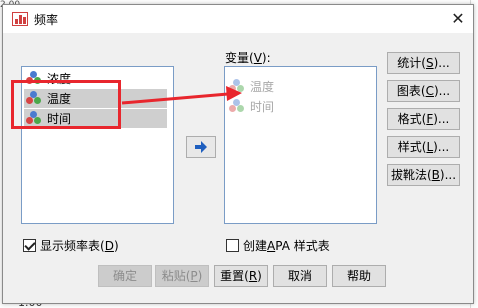  Describe the element at coordinates (412, 147) in the screenshot. I see `style-button-label: 样式(` at that location.